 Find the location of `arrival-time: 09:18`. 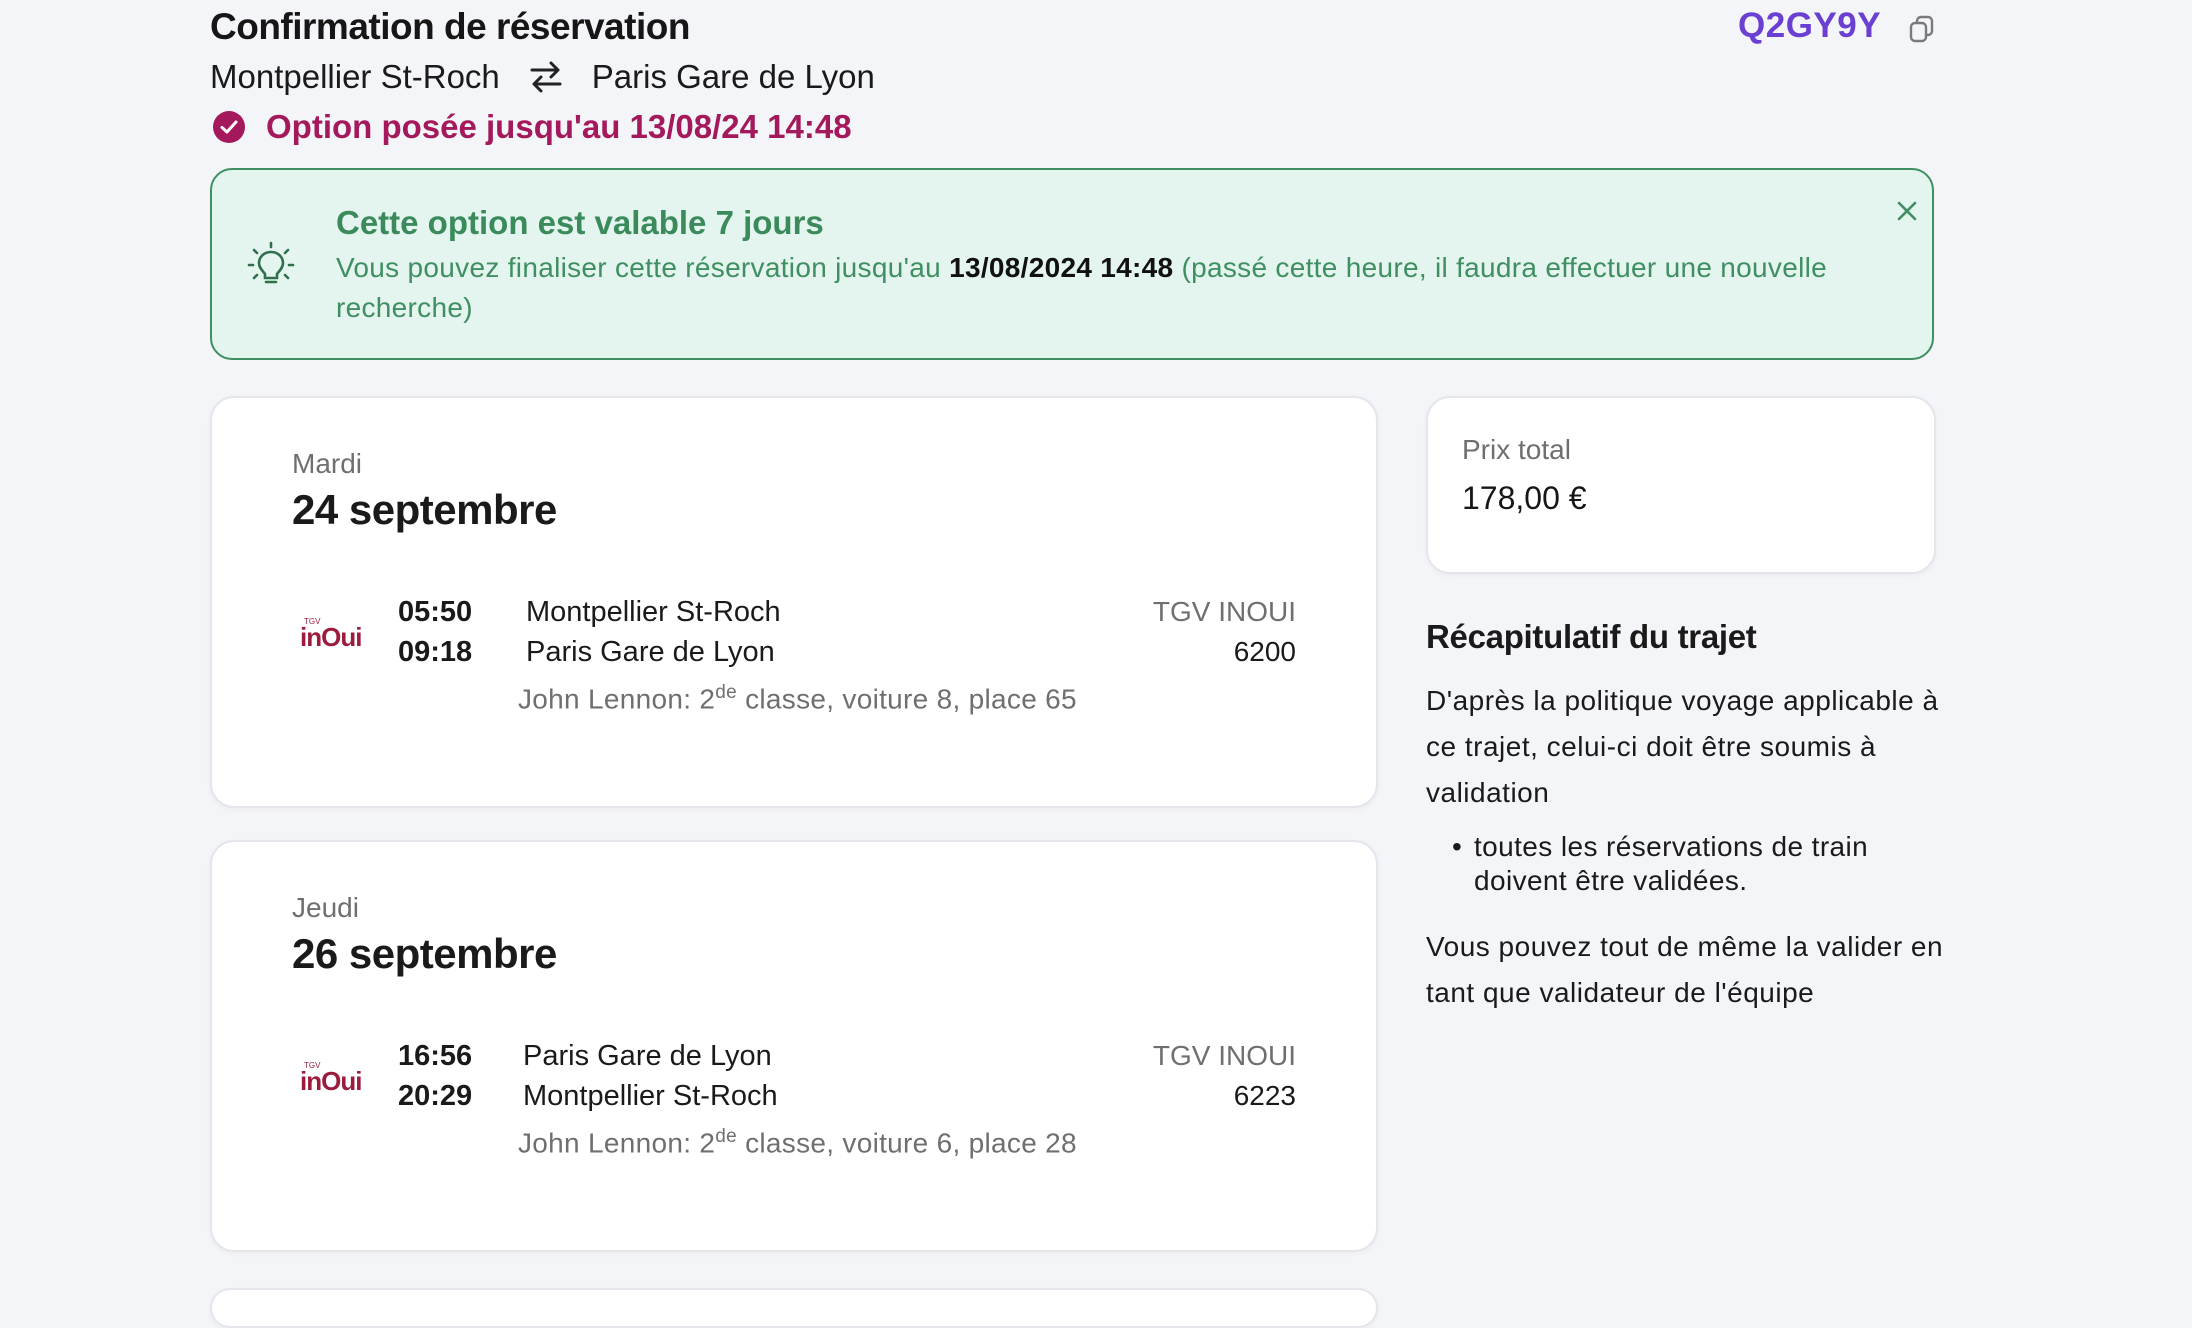

arrival-time: 09:18 is located at coordinates (435, 652).